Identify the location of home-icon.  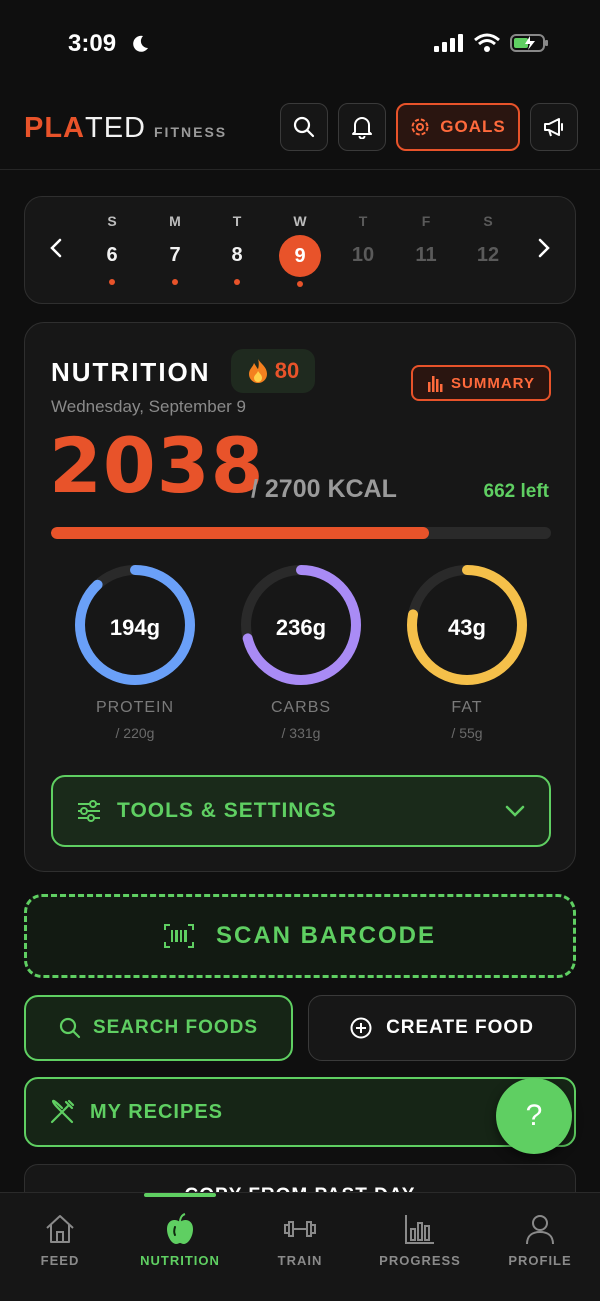
(60, 1229).